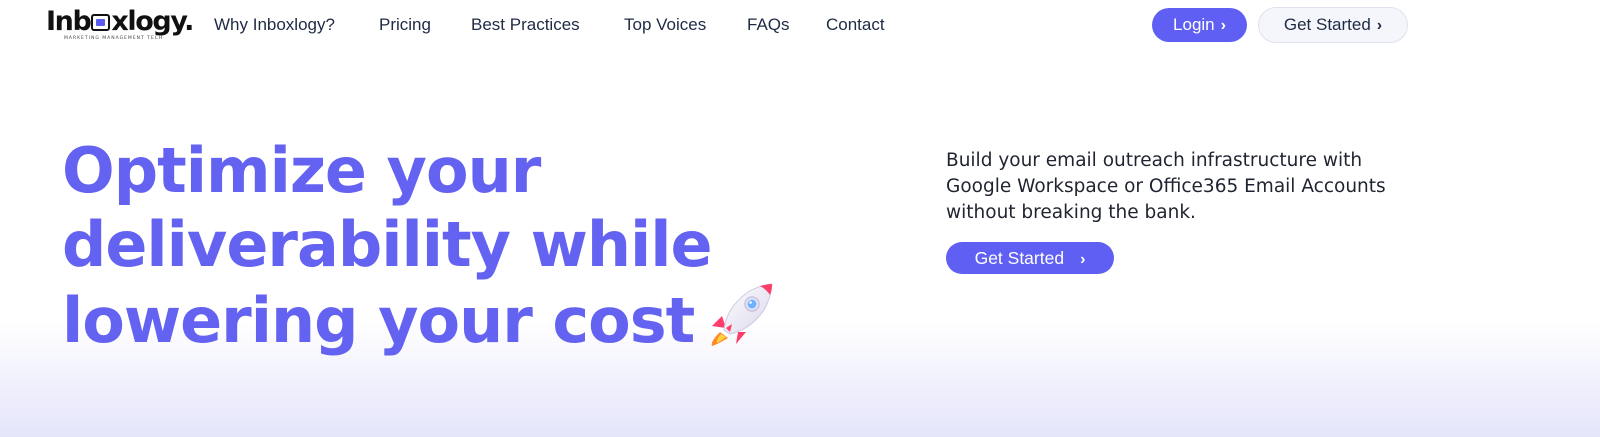 The height and width of the screenshot is (437, 1600). What do you see at coordinates (301, 170) in the screenshot?
I see `hero-title-line: Optimize your` at bounding box center [301, 170].